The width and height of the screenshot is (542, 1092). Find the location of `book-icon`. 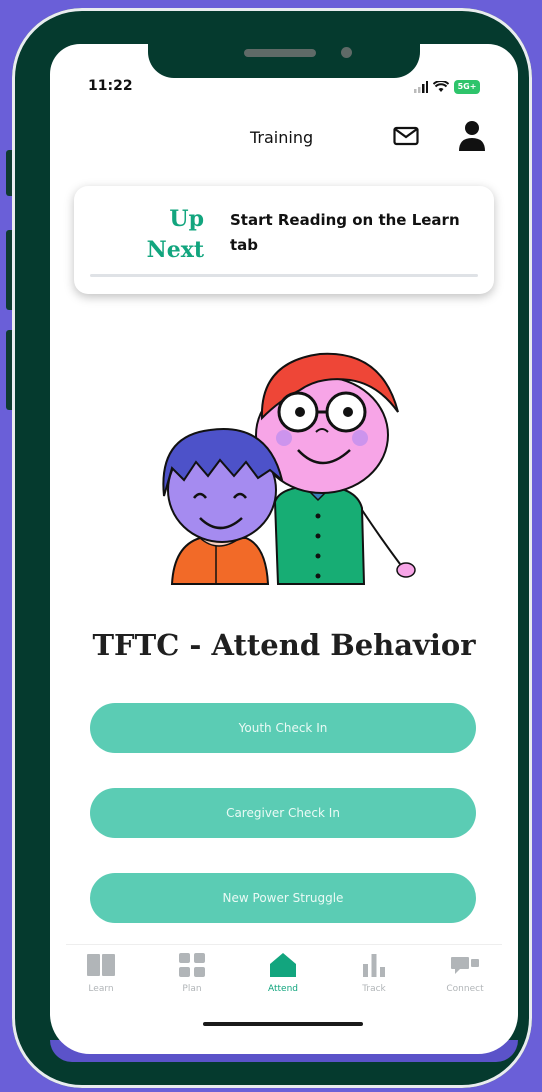

book-icon is located at coordinates (101, 965).